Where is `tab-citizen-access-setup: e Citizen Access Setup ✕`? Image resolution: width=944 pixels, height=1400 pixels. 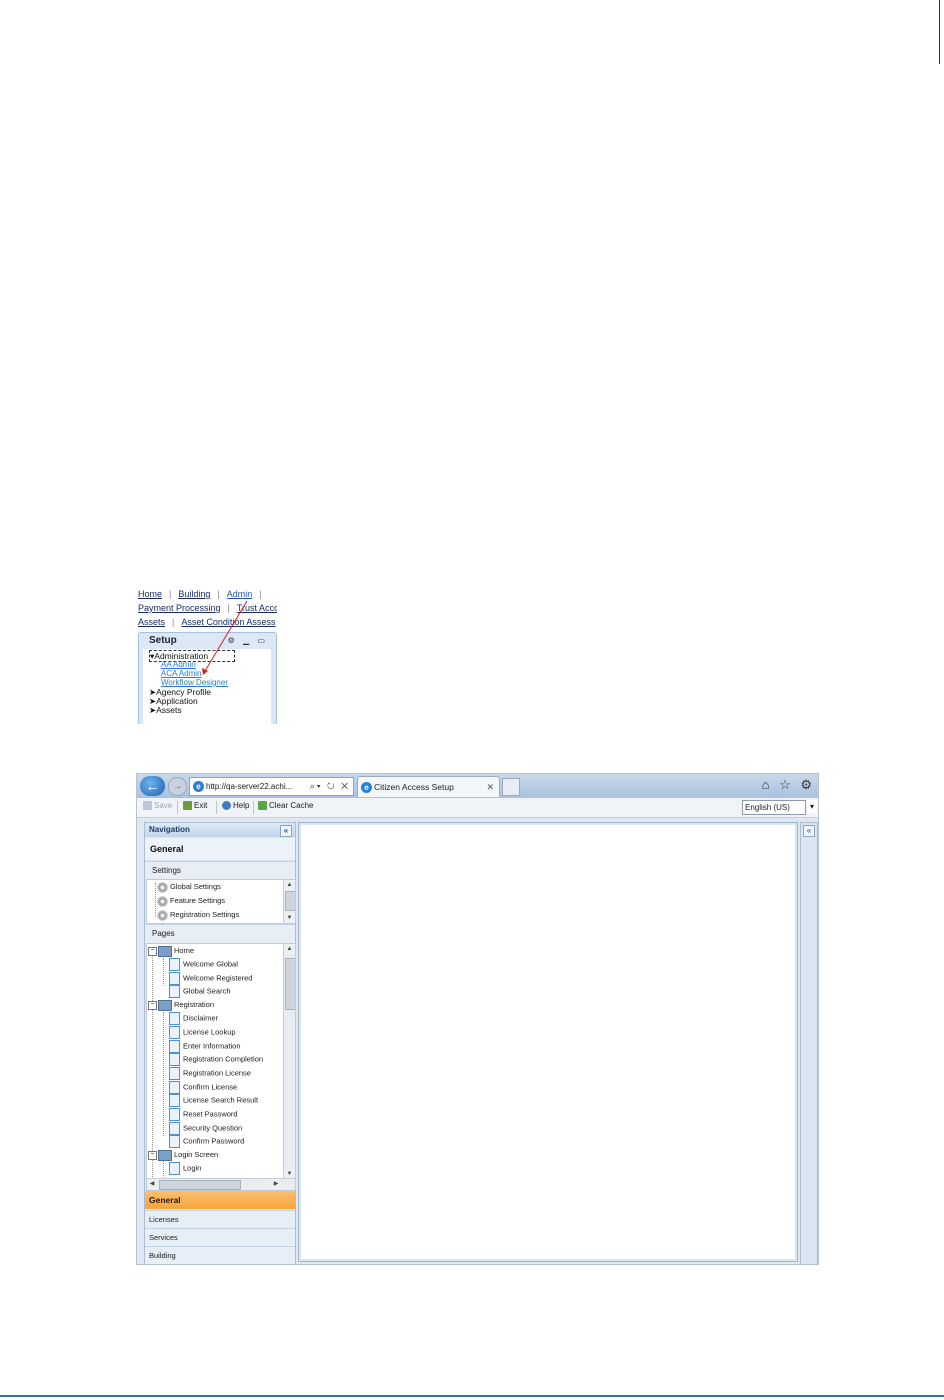
tab-citizen-access-setup: e Citizen Access Setup ✕ is located at coordinates (428, 786).